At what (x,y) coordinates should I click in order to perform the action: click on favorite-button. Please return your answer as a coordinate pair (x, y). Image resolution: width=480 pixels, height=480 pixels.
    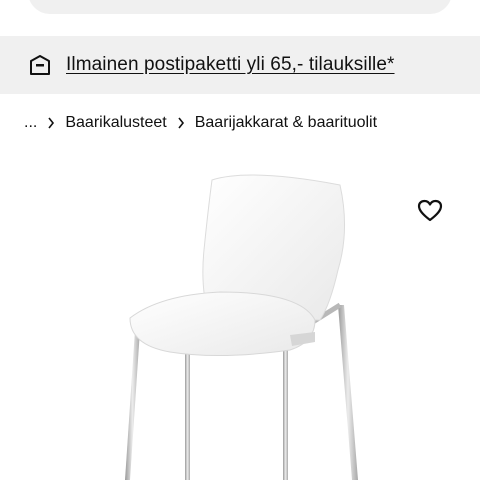
    Looking at the image, I should click on (430, 213).